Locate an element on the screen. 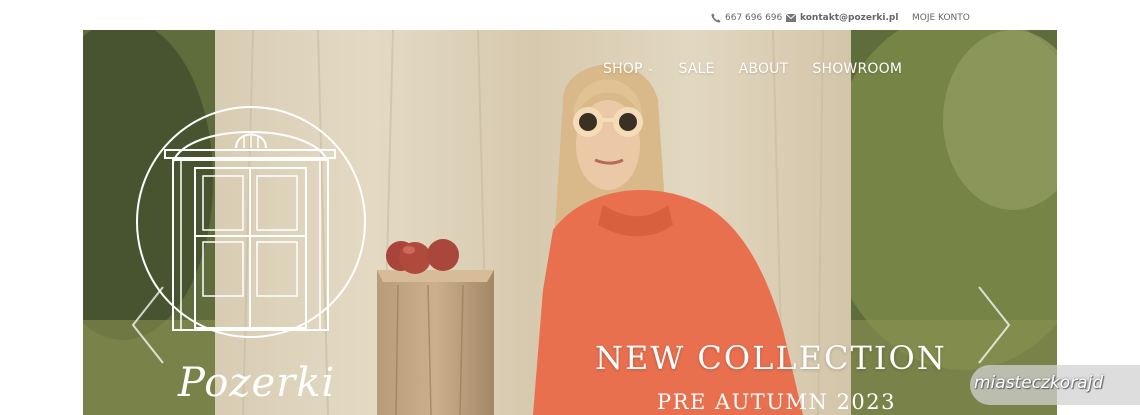 This screenshot has height=415, width=1140. hero-subheadline: PRE AUTUMN 2023 is located at coordinates (777, 402).